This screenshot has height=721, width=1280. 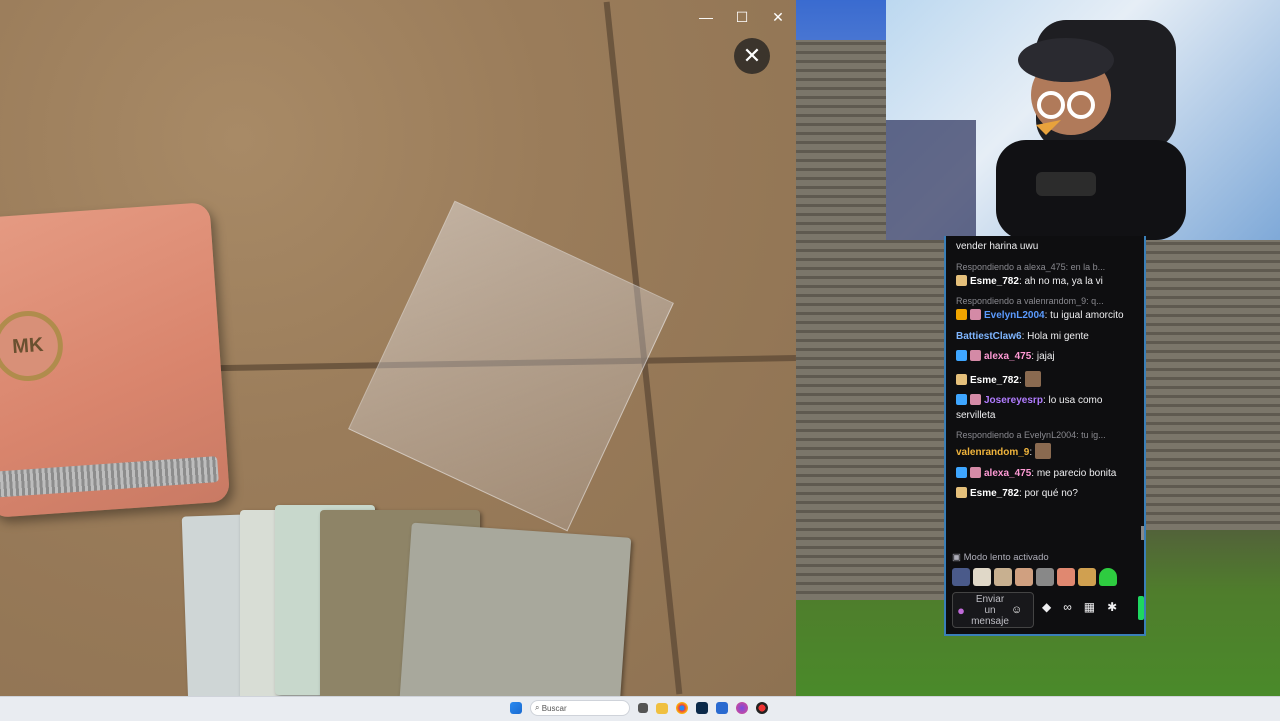 I want to click on chat-message-text: por qué no?, so click(x=1051, y=493).